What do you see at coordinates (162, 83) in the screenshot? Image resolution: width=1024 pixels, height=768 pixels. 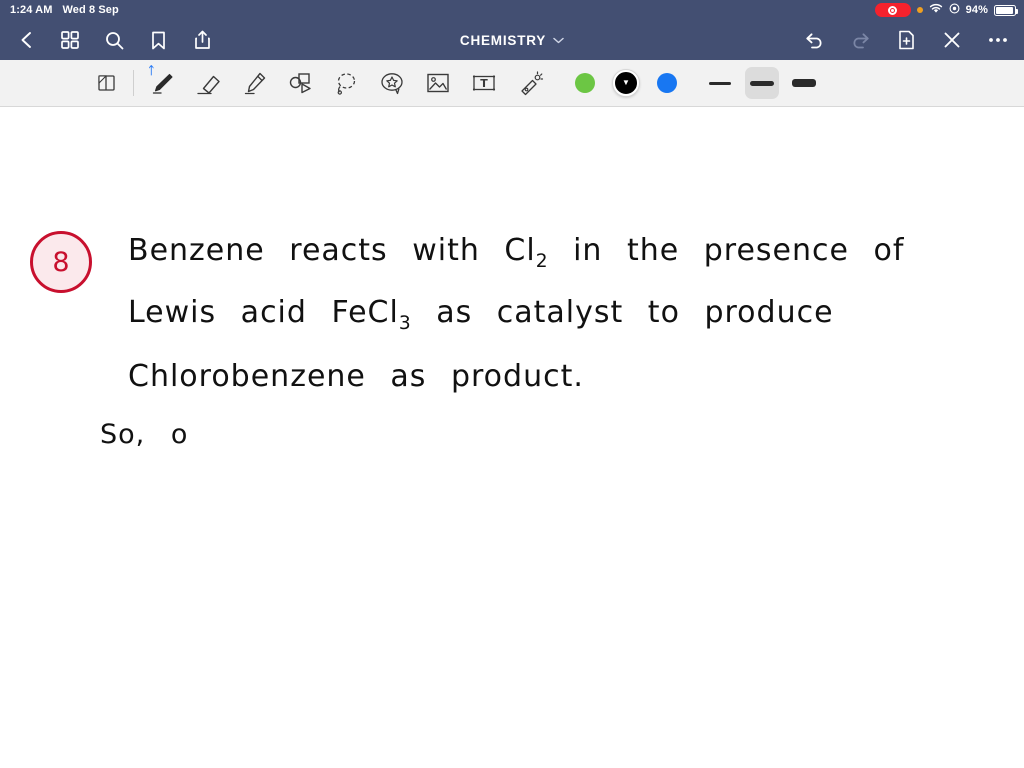 I see `pen-tool: ᛏ` at bounding box center [162, 83].